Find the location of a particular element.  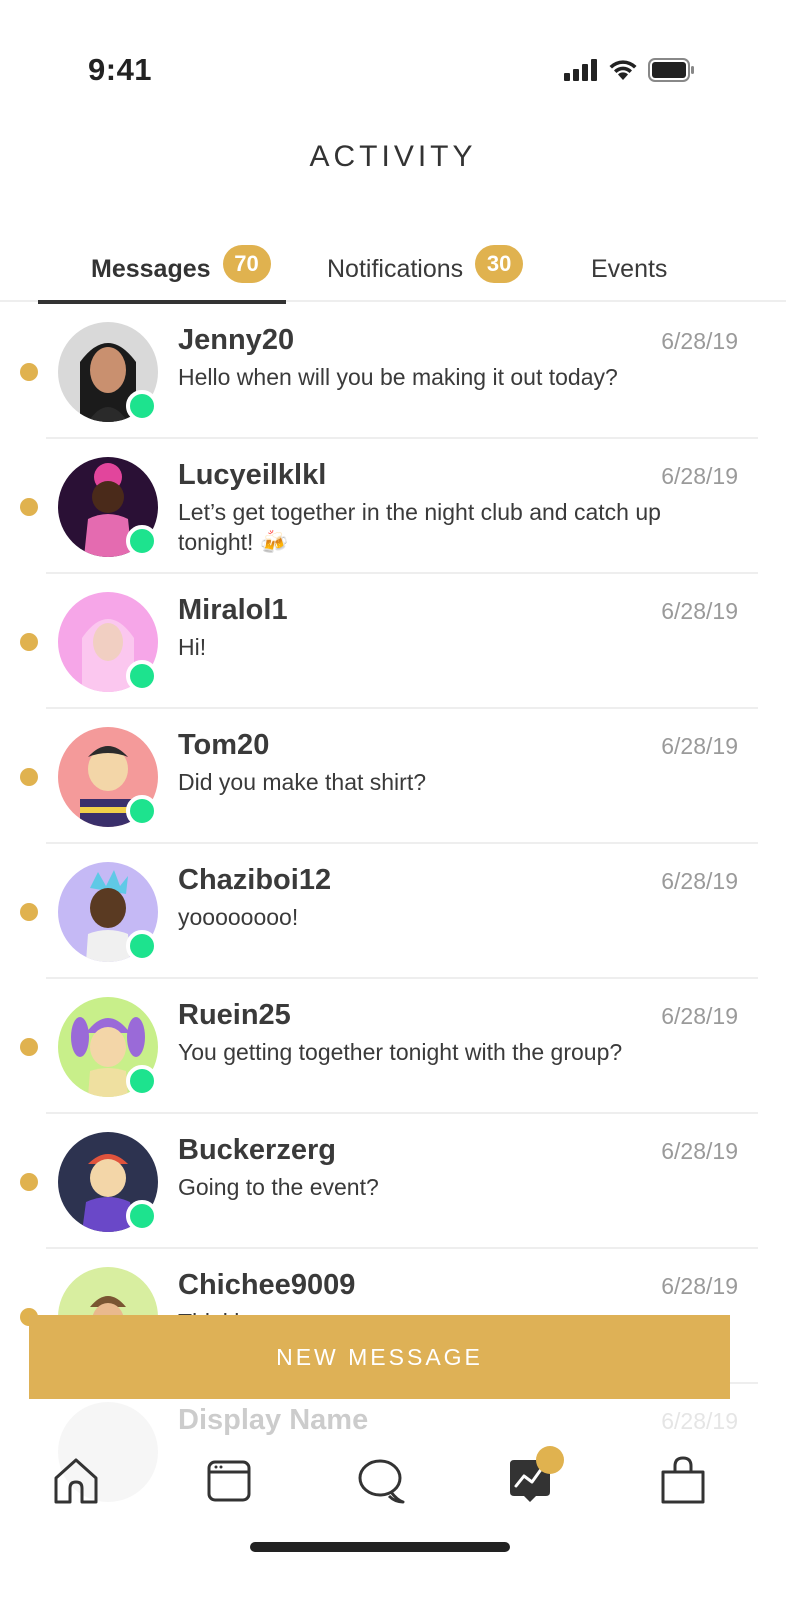

page-title: ACTIVITY is located at coordinates (393, 156).